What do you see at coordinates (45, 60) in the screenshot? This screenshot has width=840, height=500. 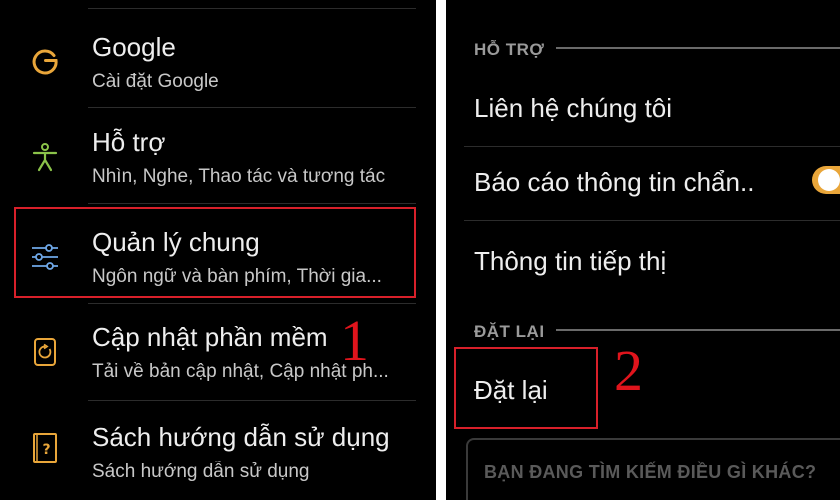 I see `google-g-icon` at bounding box center [45, 60].